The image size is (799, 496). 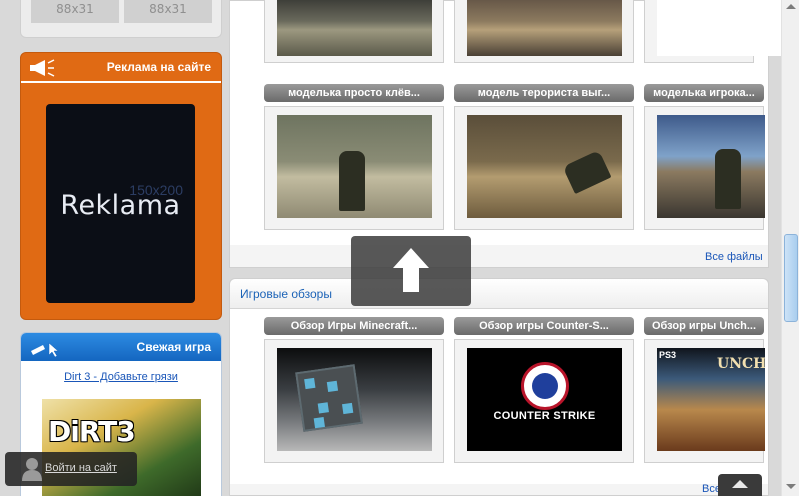 I want to click on review-card-frame, so click(x=354, y=401).